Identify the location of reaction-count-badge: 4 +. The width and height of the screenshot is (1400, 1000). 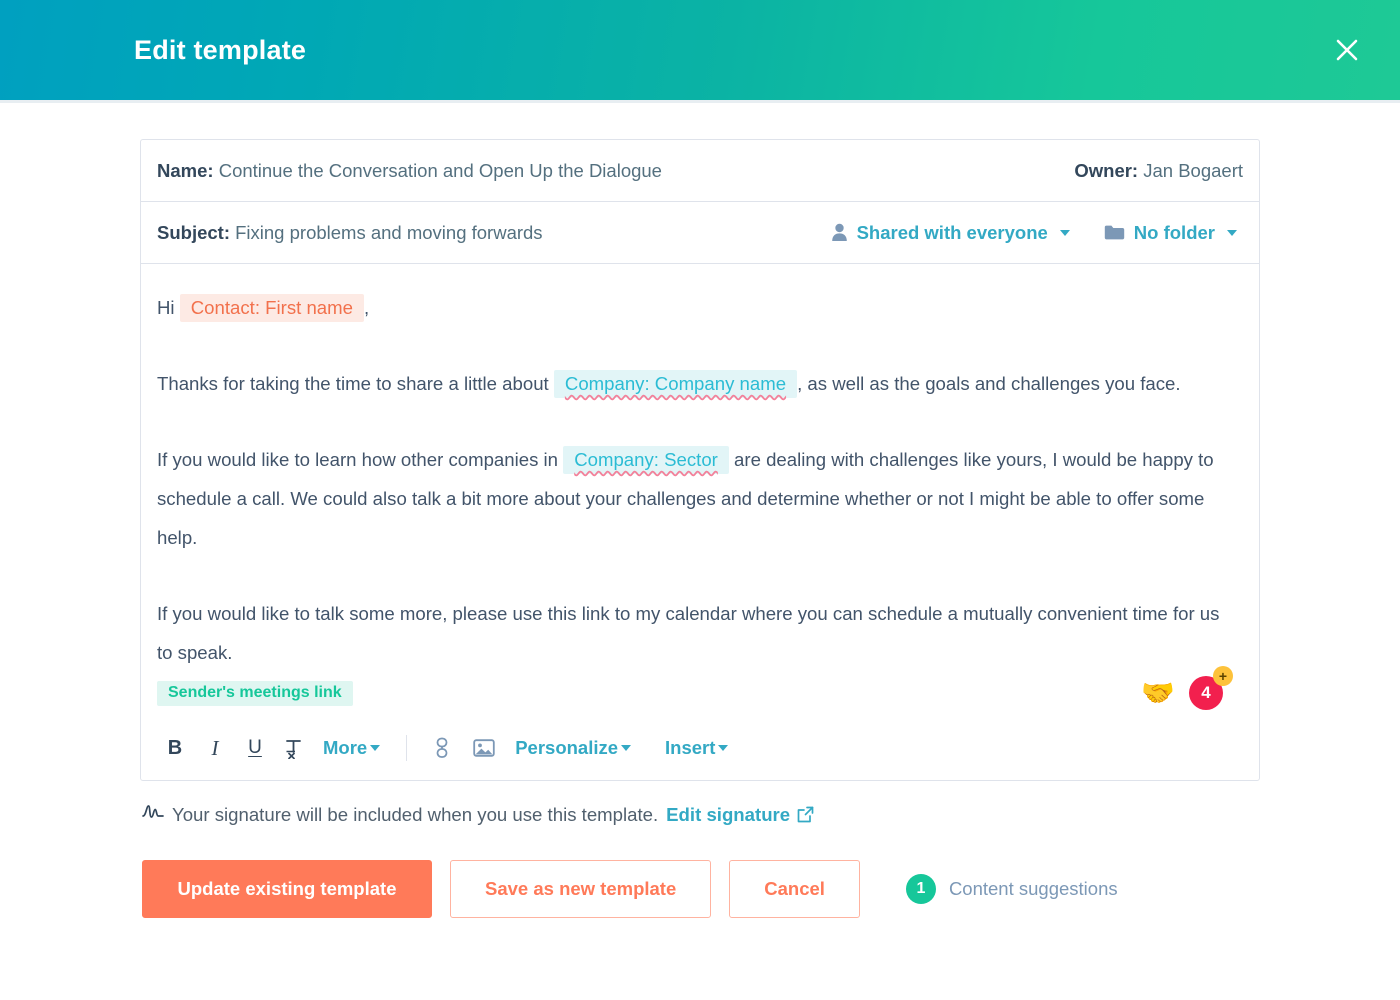
(1211, 688).